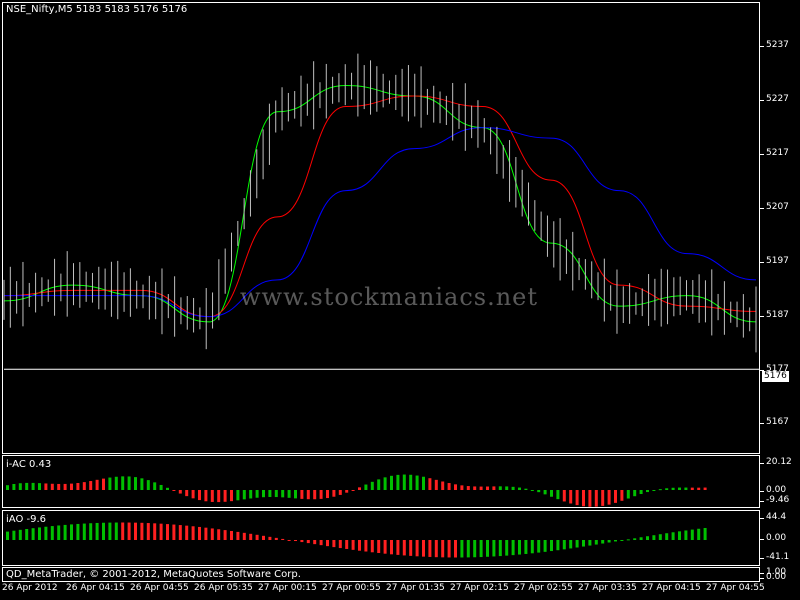 The image size is (800, 600). I want to click on ac-pane-title: i-AC 0.43, so click(29, 464).